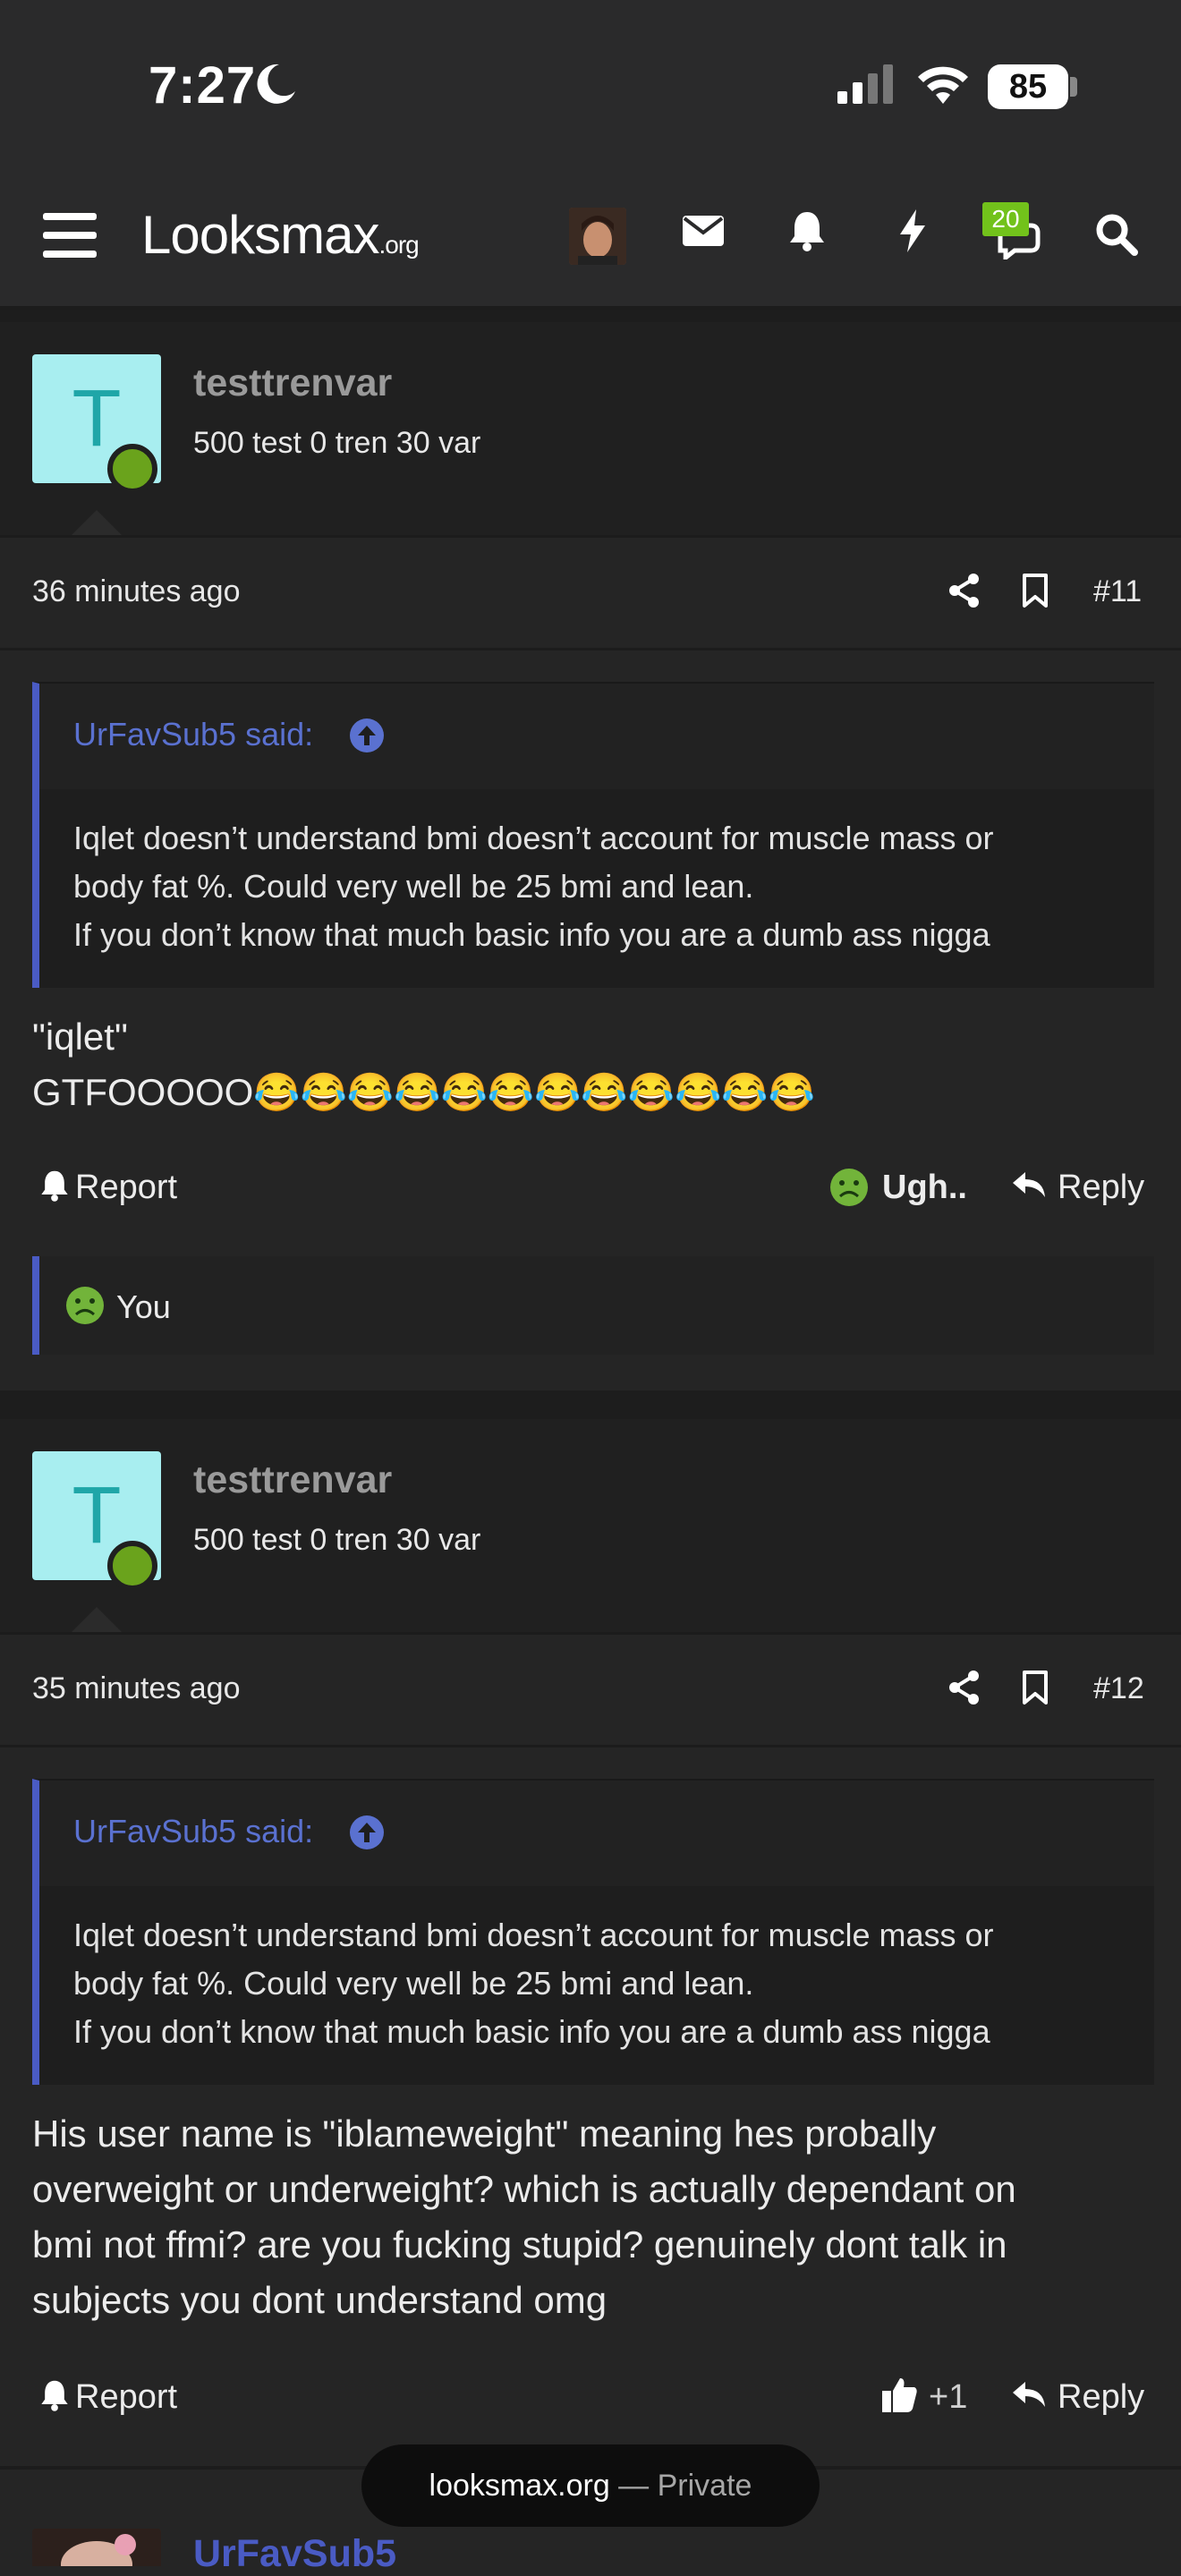 Image resolution: width=1181 pixels, height=2576 pixels. Describe the element at coordinates (866, 84) in the screenshot. I see `signal-icon` at that location.